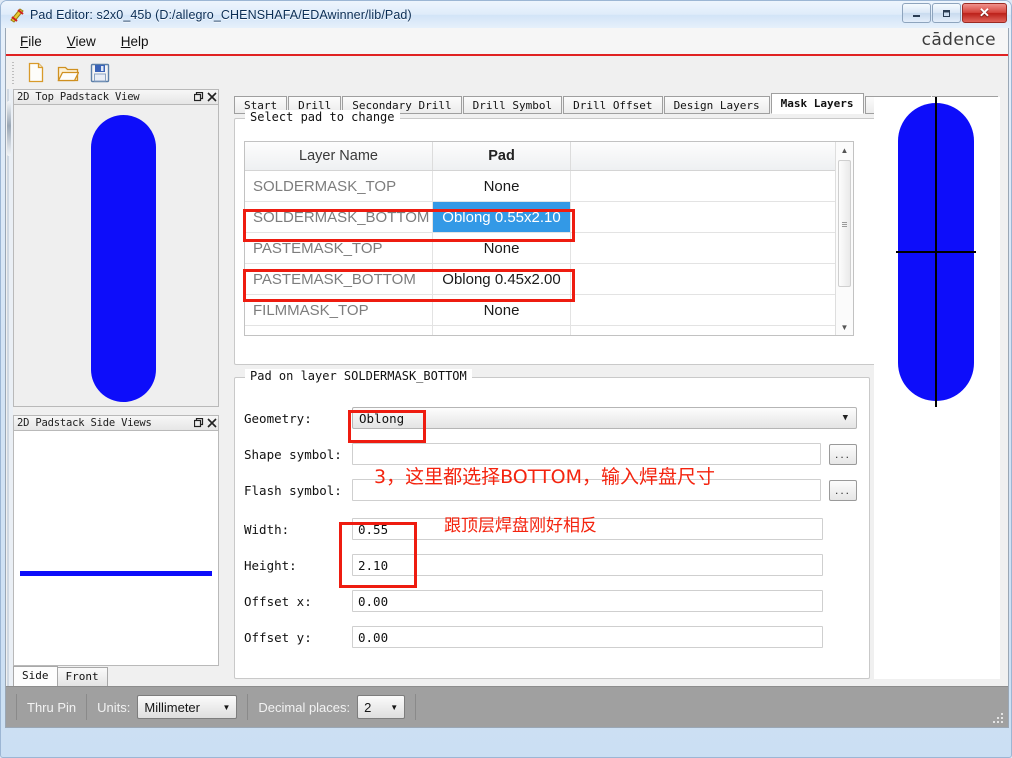 The image size is (1012, 758). I want to click on panel-title-side-views: 2D Padstack Side Views, so click(116, 423).